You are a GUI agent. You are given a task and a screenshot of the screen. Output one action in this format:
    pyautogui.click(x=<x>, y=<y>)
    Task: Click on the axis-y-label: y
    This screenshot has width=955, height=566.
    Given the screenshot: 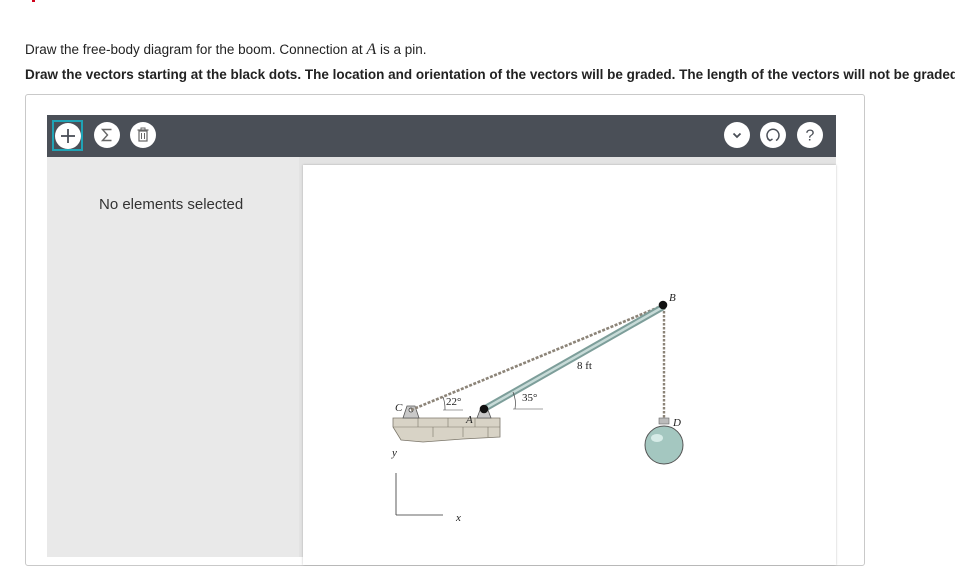 What is the action you would take?
    pyautogui.click(x=394, y=453)
    